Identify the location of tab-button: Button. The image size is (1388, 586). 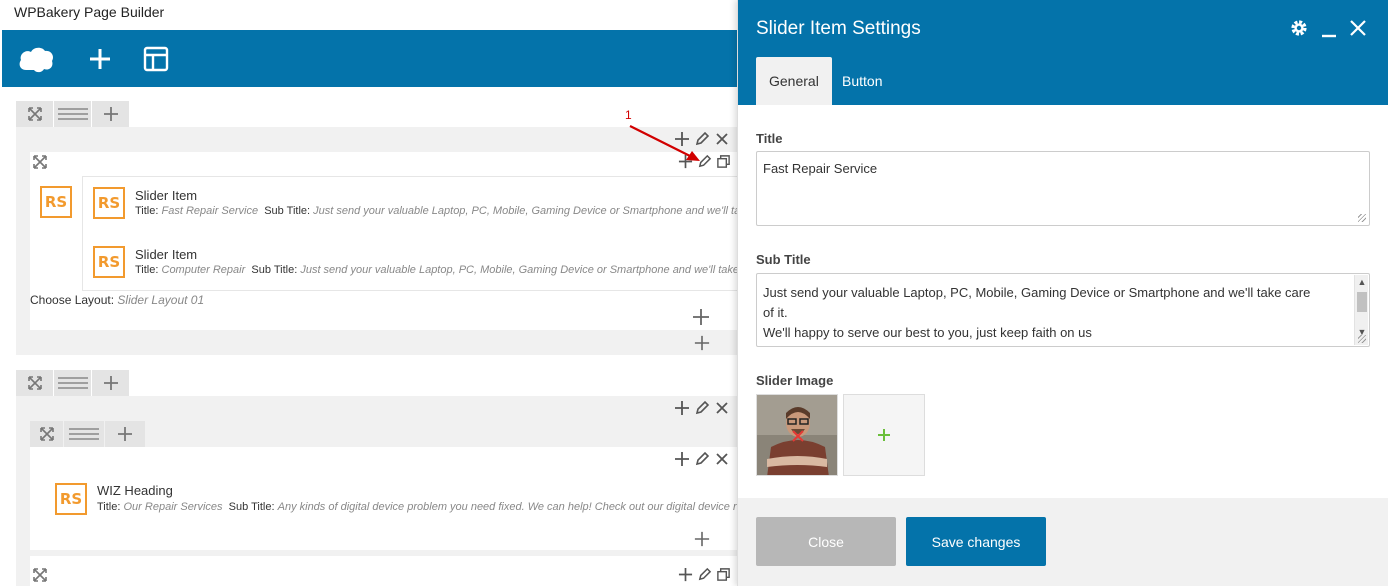
(862, 81).